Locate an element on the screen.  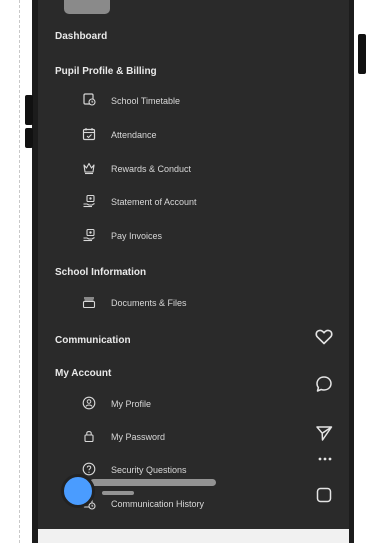
menu-dashboard: Dashboard is located at coordinates (81, 36).